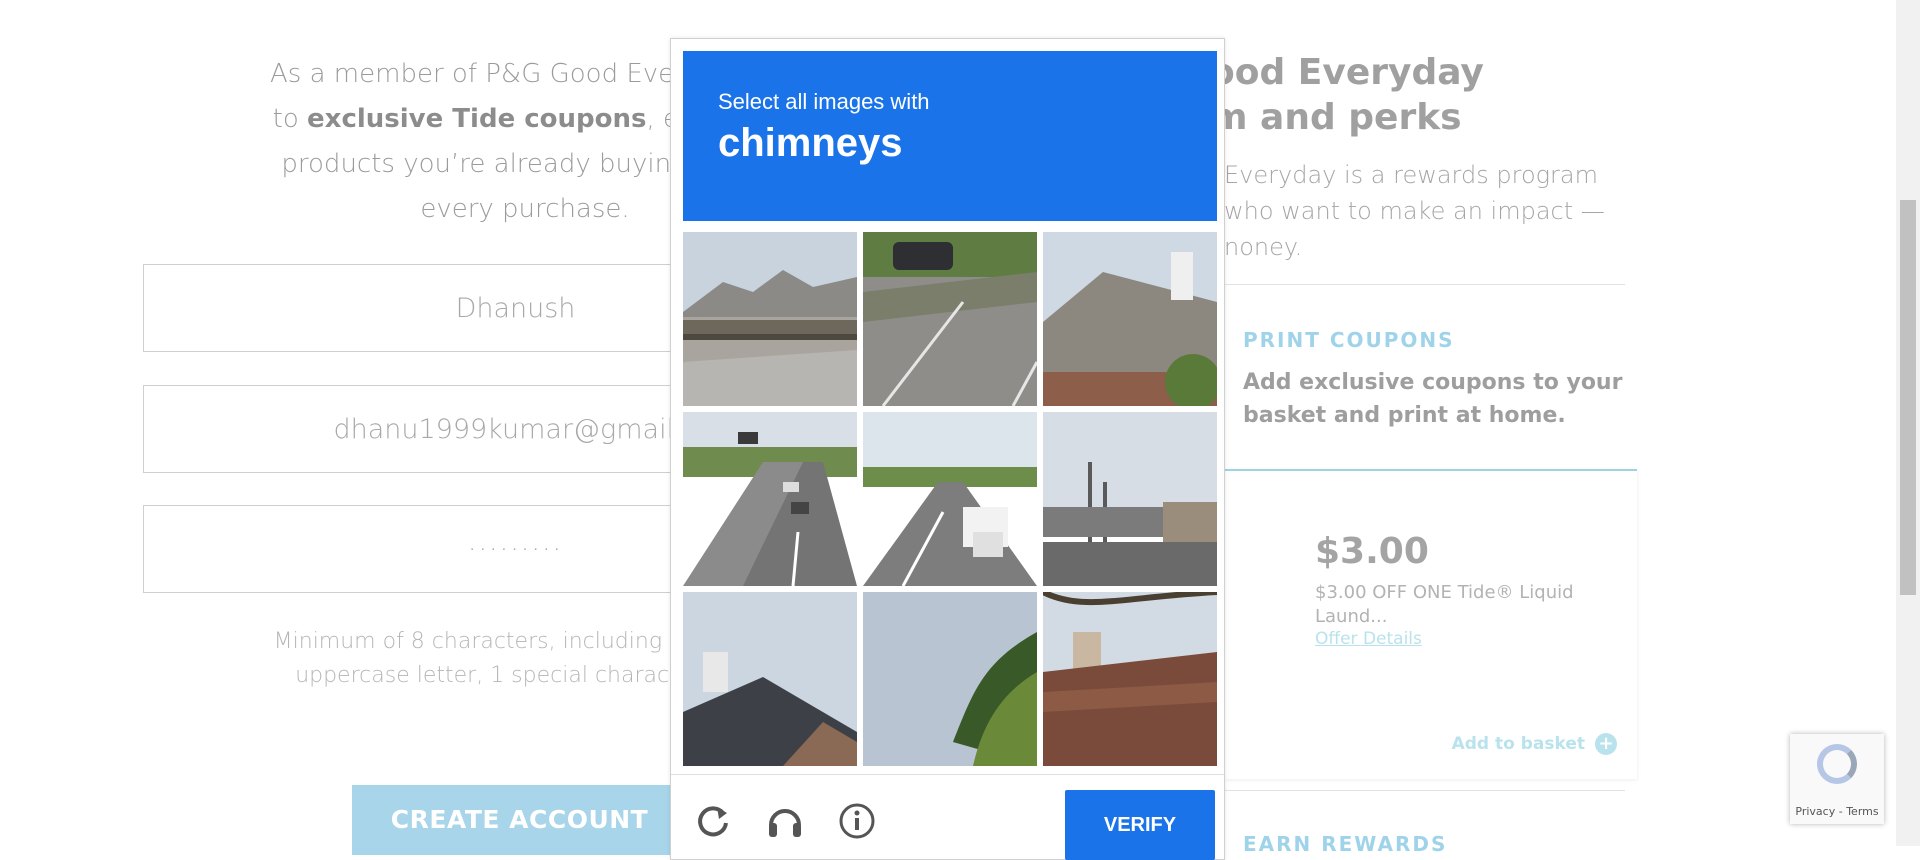  I want to click on recaptcha-badge: Privacy - Terms, so click(1837, 779).